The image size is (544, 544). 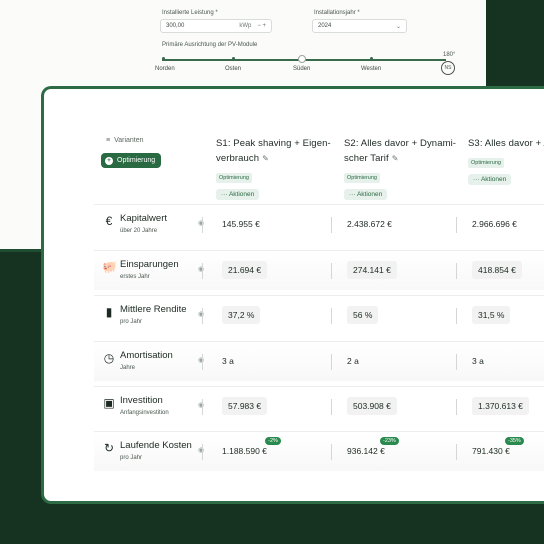 I want to click on metric-value: 1.370.613 €, so click(x=500, y=406).